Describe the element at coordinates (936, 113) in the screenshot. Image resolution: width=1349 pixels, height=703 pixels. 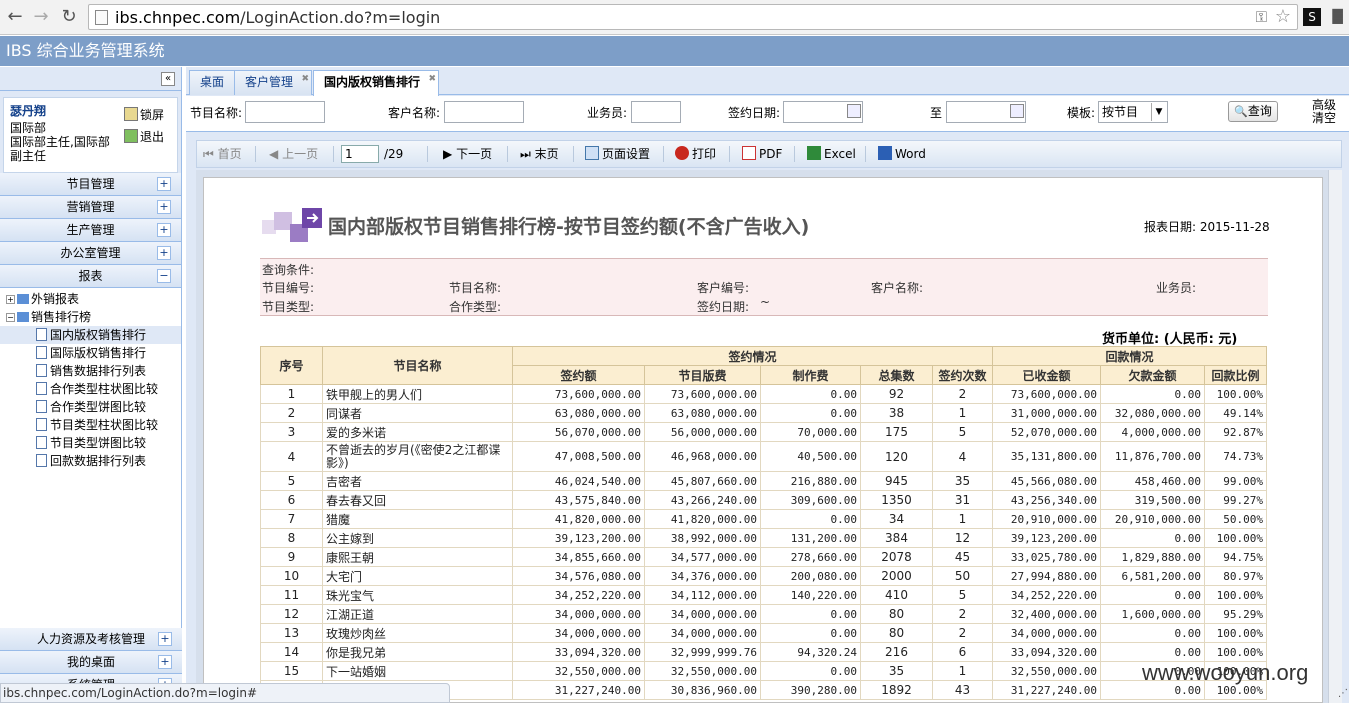
I see `to-label: 至` at that location.